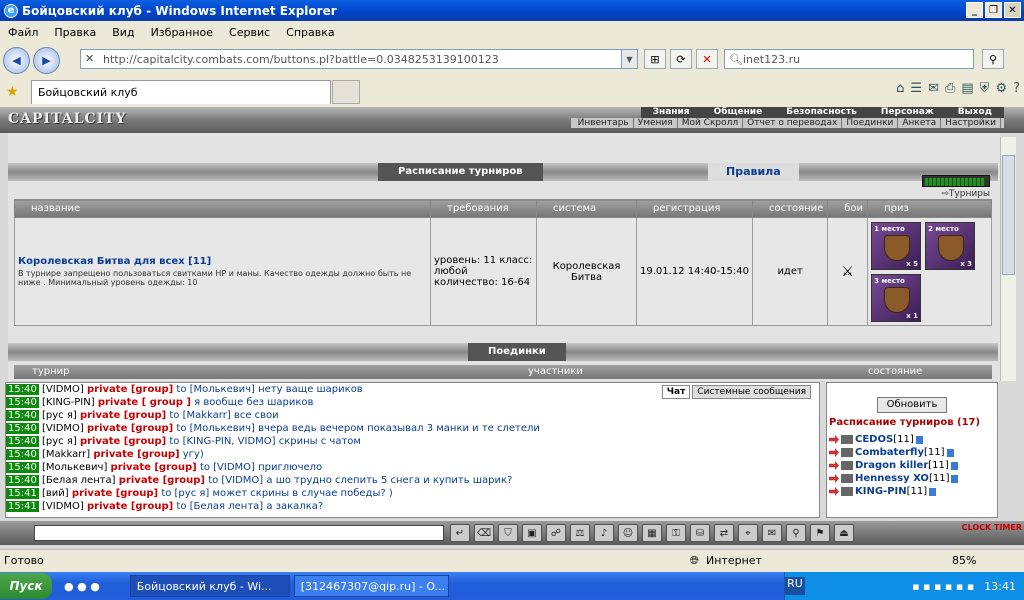  Describe the element at coordinates (912, 405) in the screenshot. I see `refresh-button: Обновить` at that location.